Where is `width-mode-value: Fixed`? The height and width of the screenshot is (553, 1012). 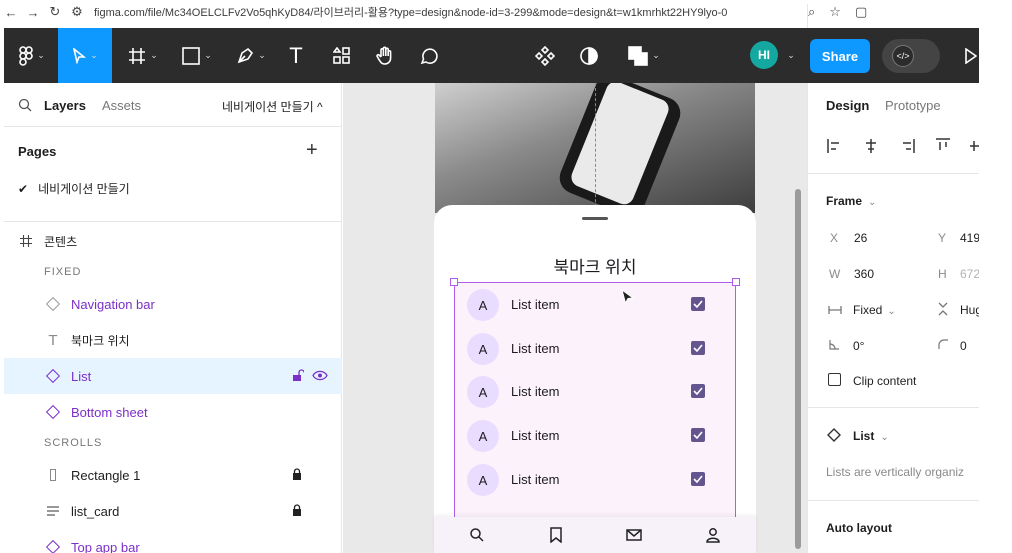 width-mode-value: Fixed is located at coordinates (868, 310).